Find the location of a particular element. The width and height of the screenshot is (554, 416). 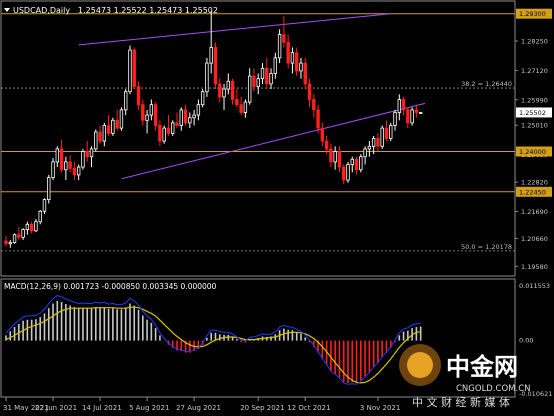

date-axis-label: 12 Oct 2021 is located at coordinates (308, 408).